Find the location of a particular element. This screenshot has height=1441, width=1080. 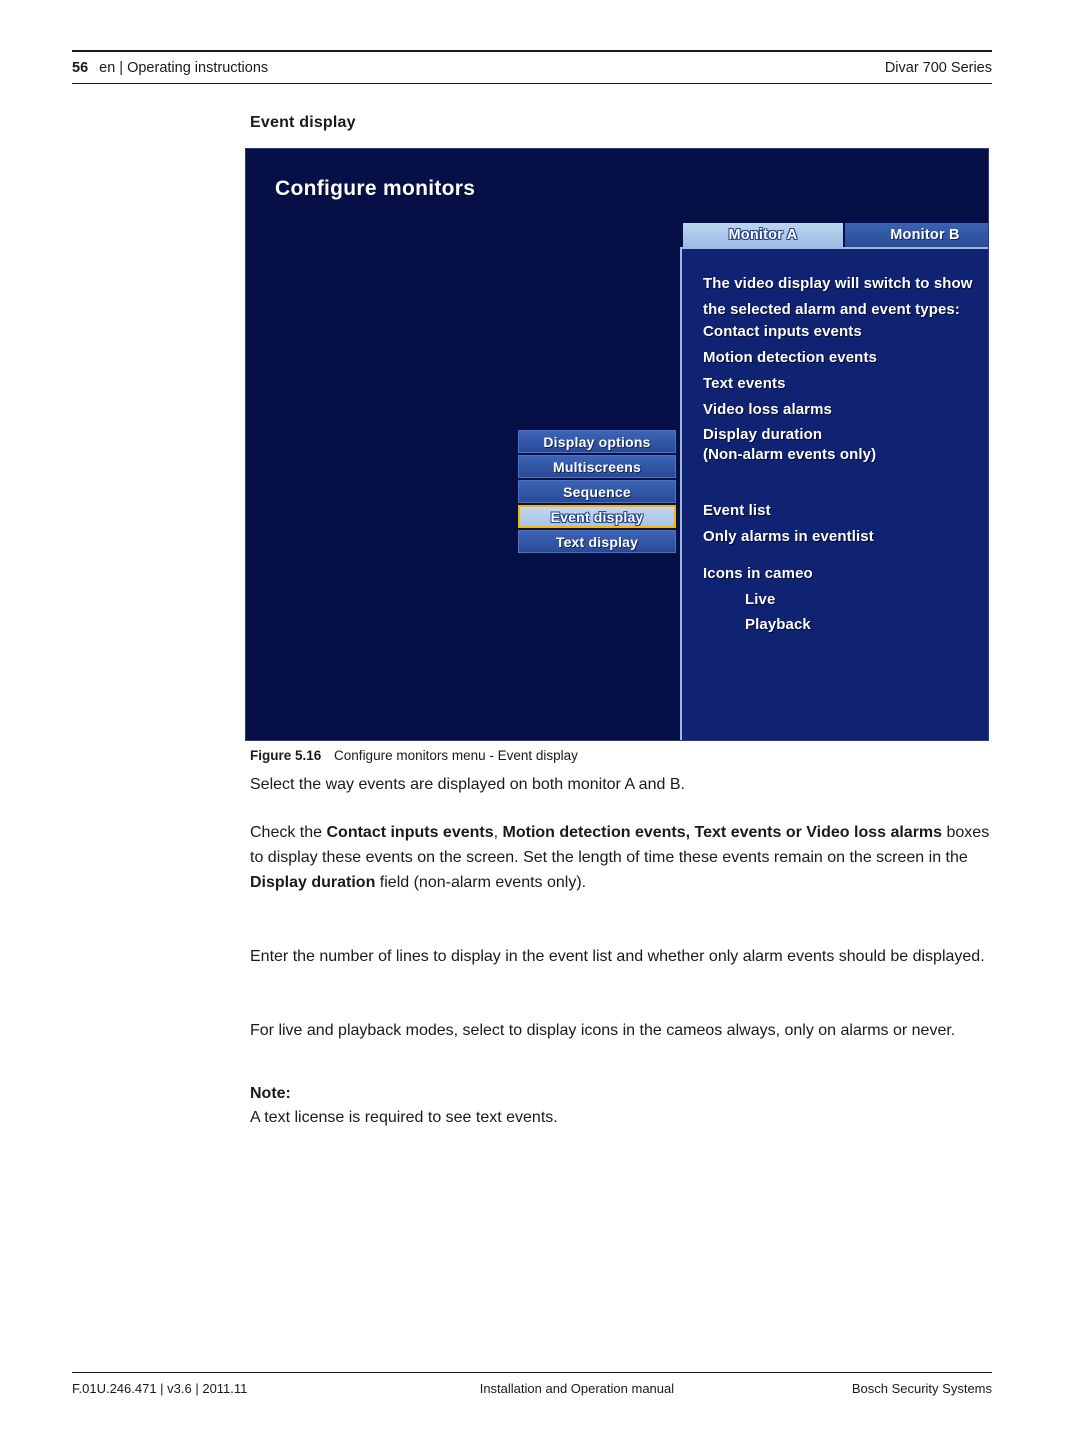

p2-part-c: , is located at coordinates (498, 832).